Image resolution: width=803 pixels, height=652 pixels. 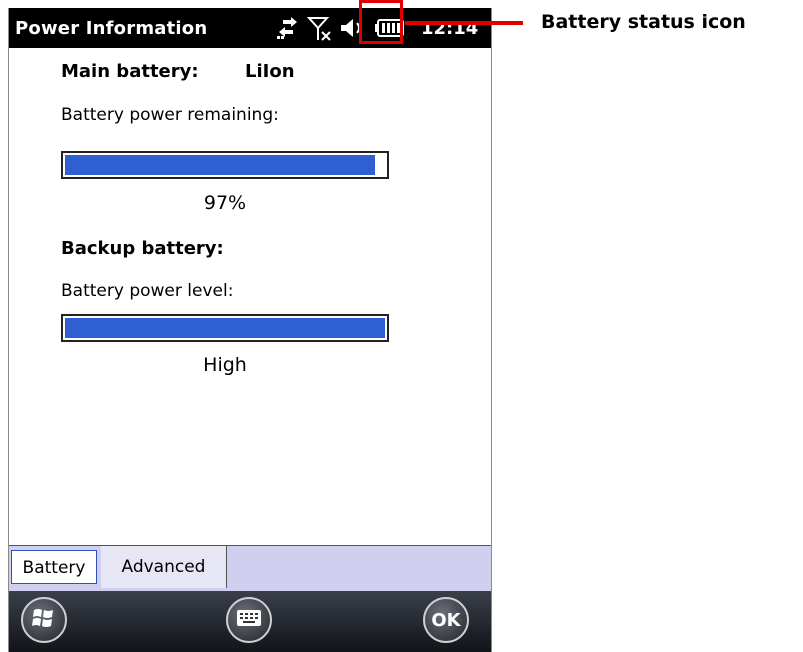 I want to click on callout-line, so click(x=464, y=23).